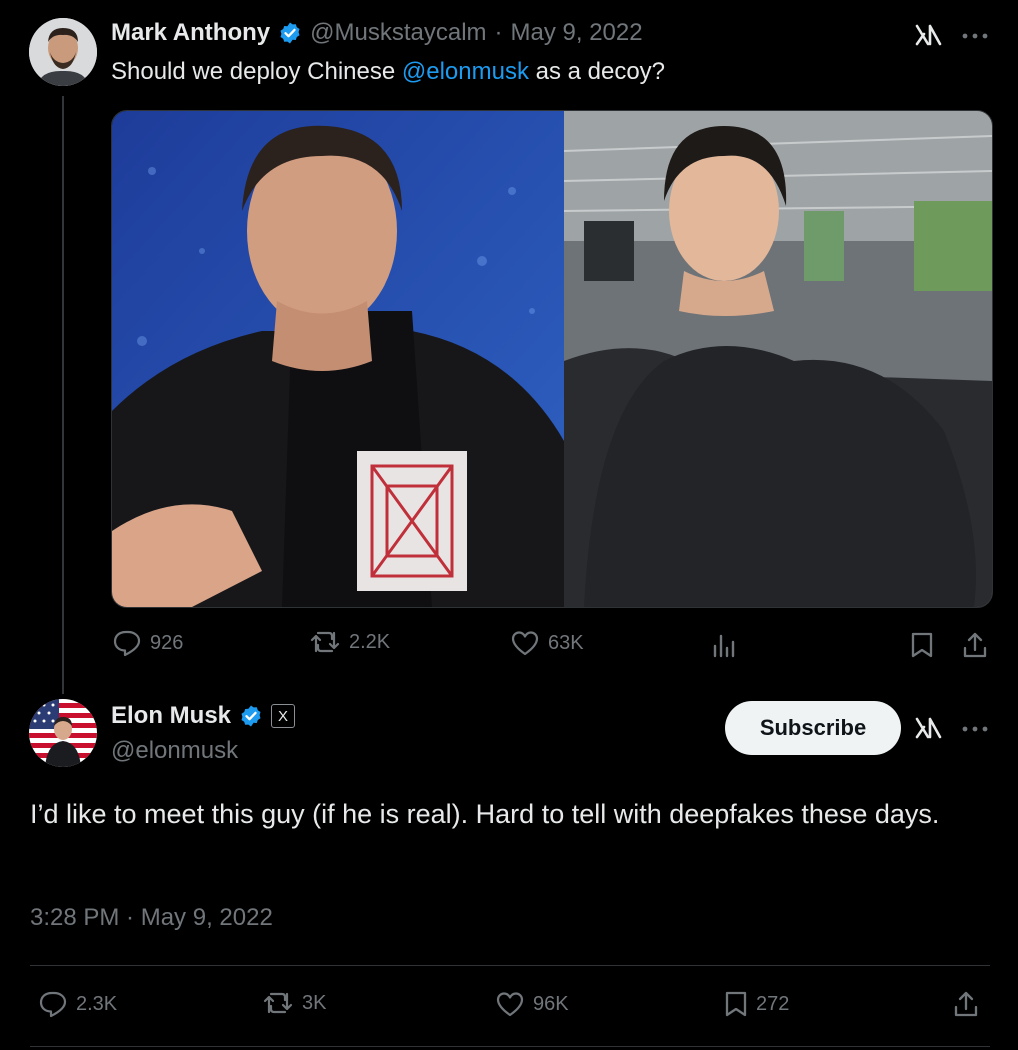 The image size is (1018, 1050). What do you see at coordinates (63, 395) in the screenshot?
I see `thread-line` at bounding box center [63, 395].